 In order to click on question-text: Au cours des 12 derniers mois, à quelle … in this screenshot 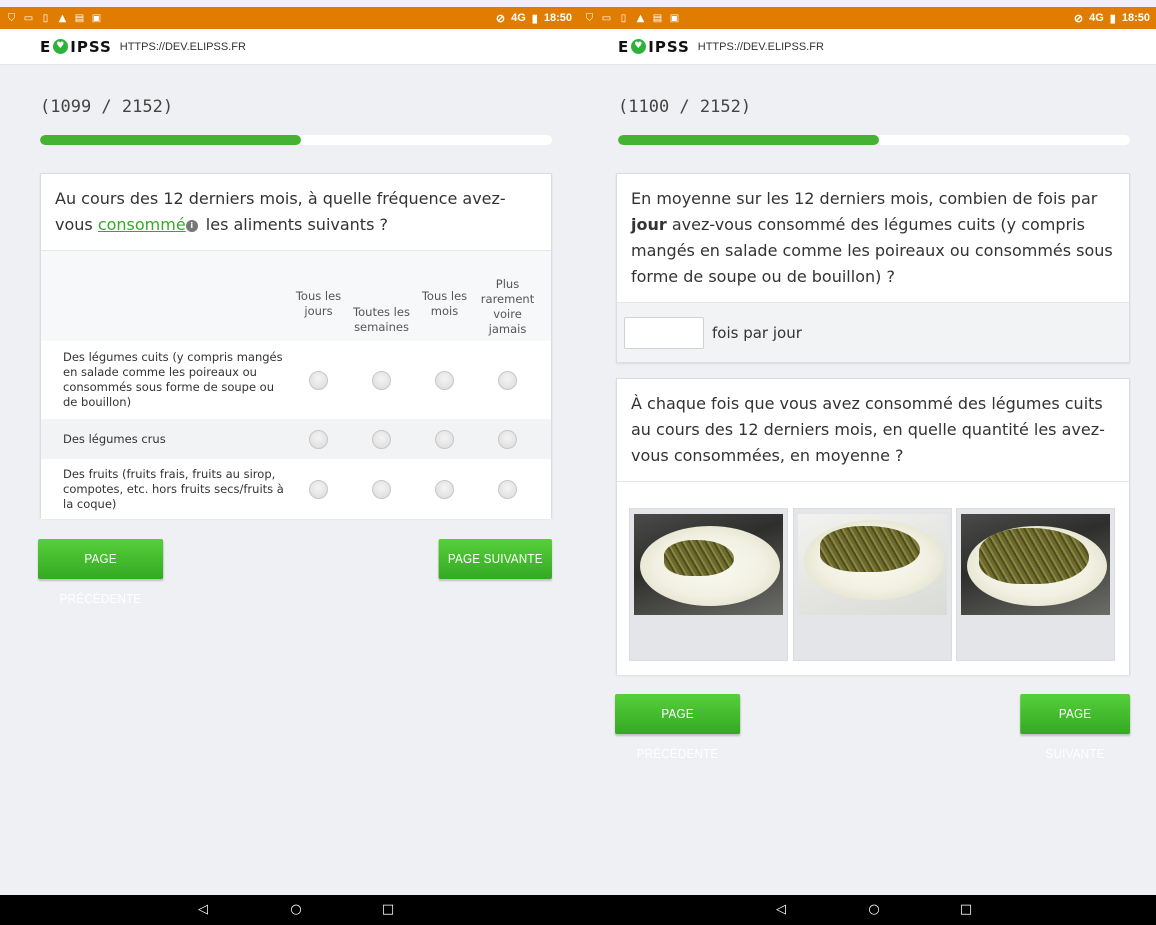, I will do `click(296, 212)`.